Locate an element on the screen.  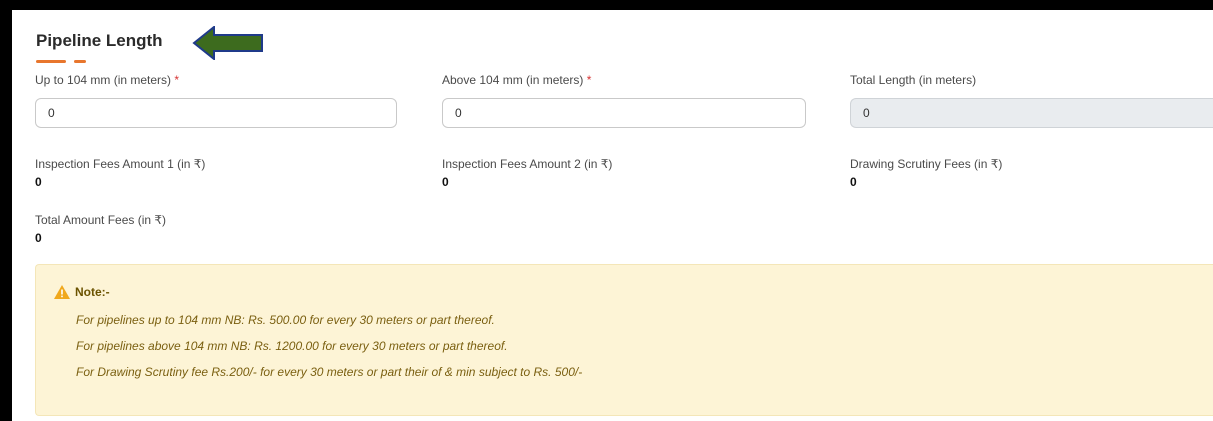
total-amount-fees-label: Total Amount Fees (in ₹) is located at coordinates (101, 220).